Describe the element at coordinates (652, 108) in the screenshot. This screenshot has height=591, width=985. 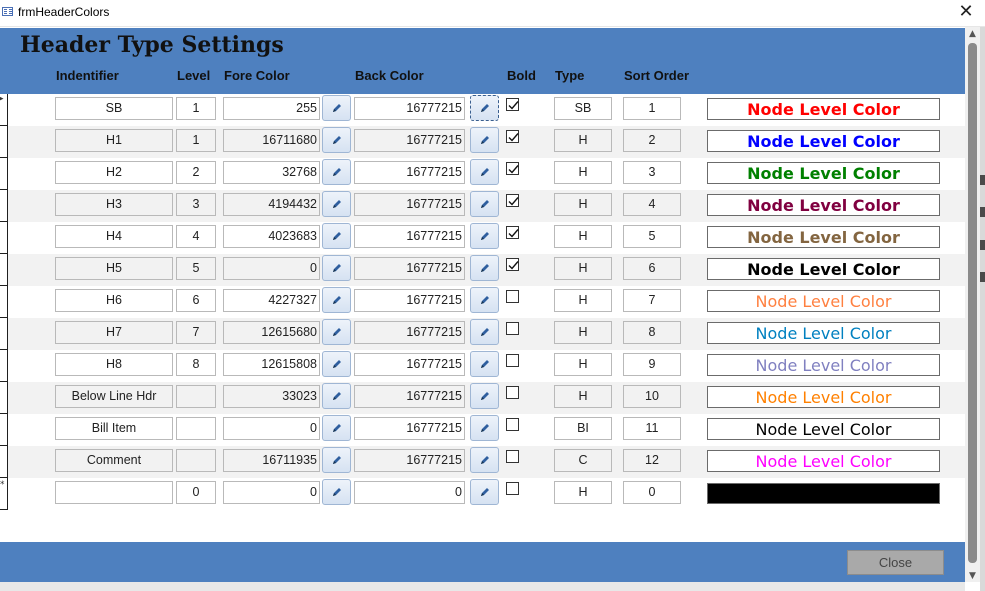
I see `sort-order-field: 1` at that location.